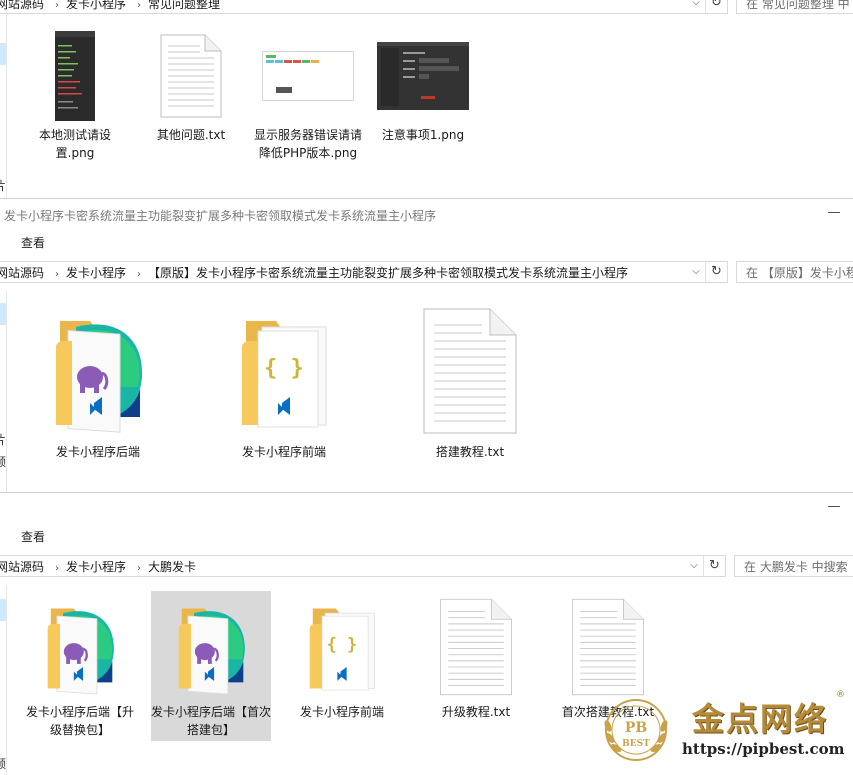 The image size is (853, 775). I want to click on file-item: 搭建教程.txt, so click(470, 385).